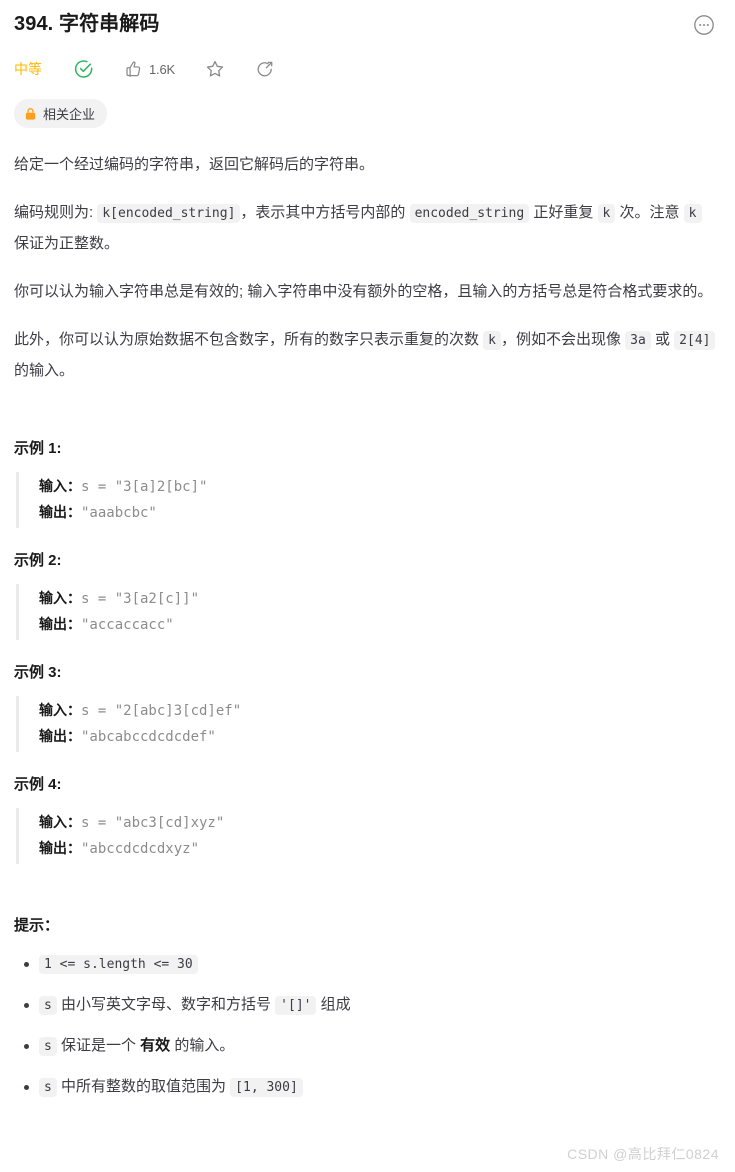  I want to click on example-title: 示例 2:, so click(38, 560).